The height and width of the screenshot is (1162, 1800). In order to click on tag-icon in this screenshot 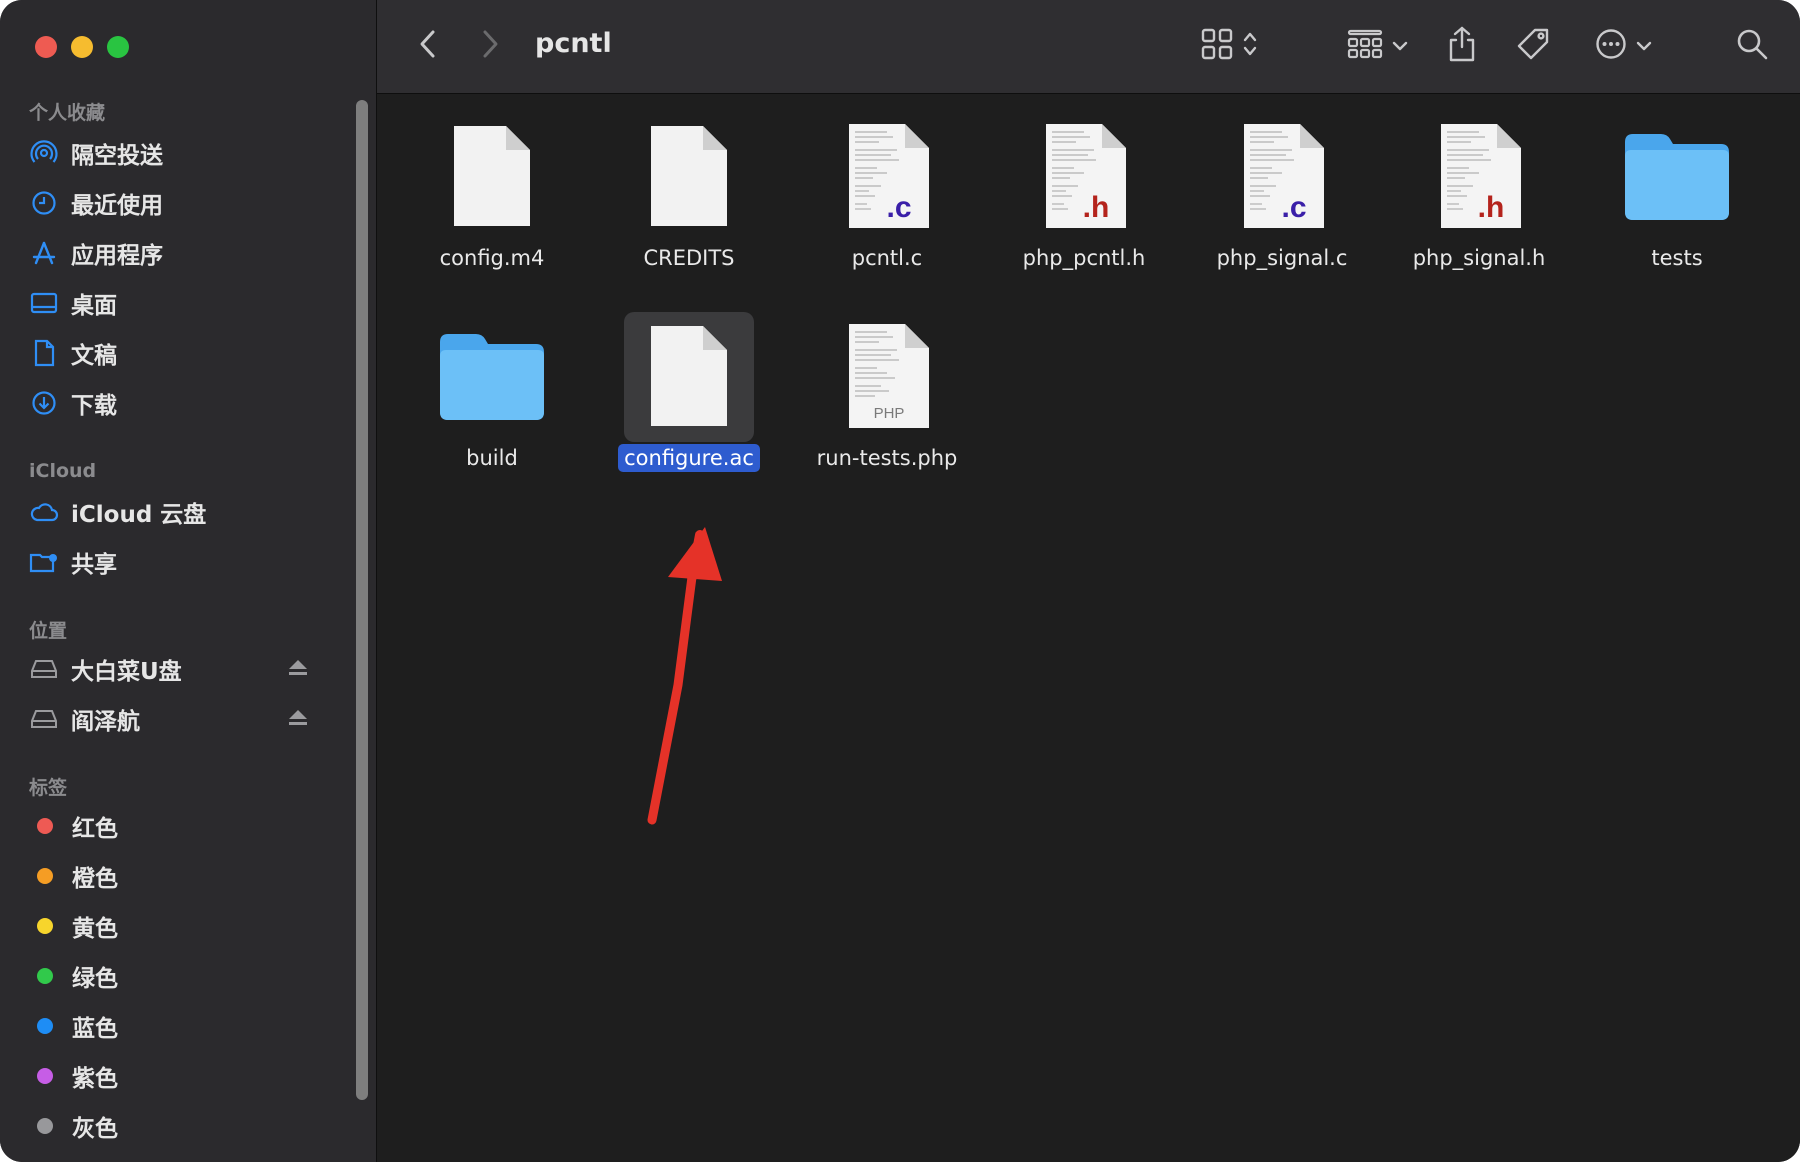, I will do `click(1533, 46)`.